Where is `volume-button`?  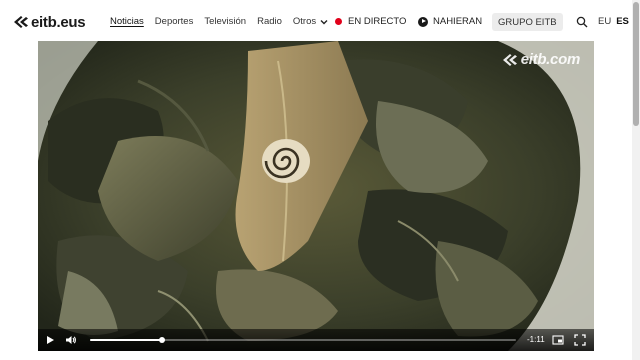 volume-button is located at coordinates (71, 340).